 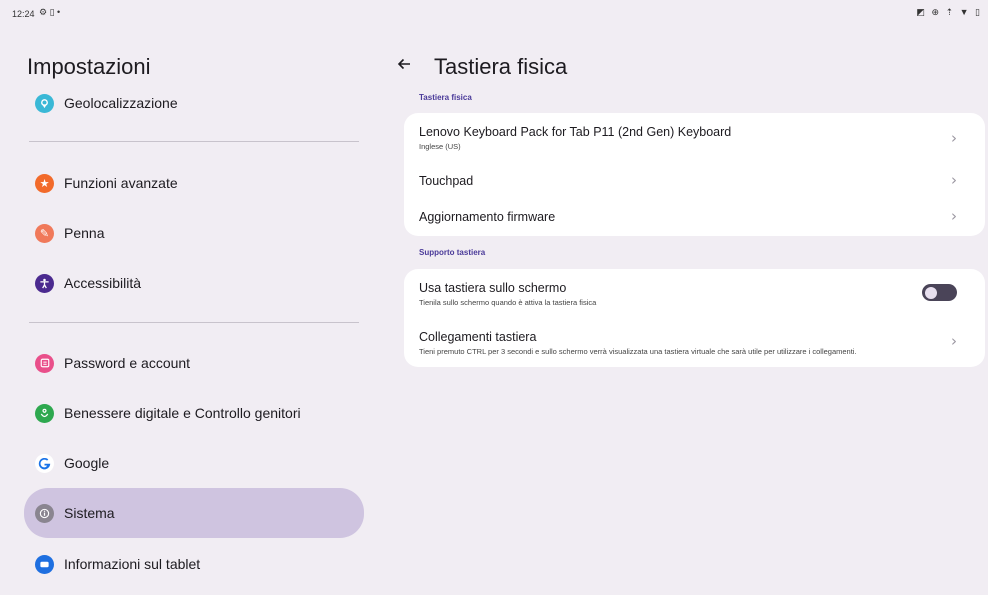 I want to click on location-icon, so click(x=44, y=103).